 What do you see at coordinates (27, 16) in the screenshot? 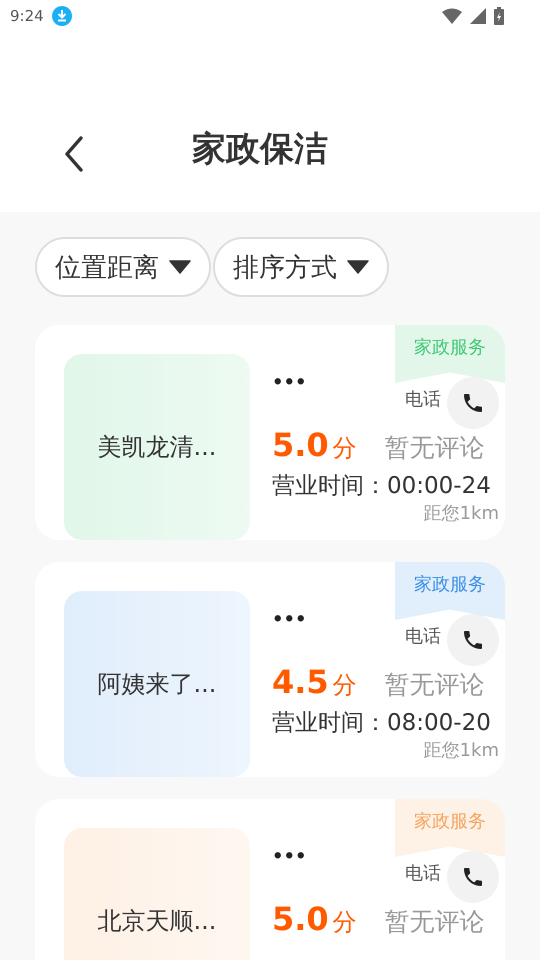
I see `status-time: 9:24` at bounding box center [27, 16].